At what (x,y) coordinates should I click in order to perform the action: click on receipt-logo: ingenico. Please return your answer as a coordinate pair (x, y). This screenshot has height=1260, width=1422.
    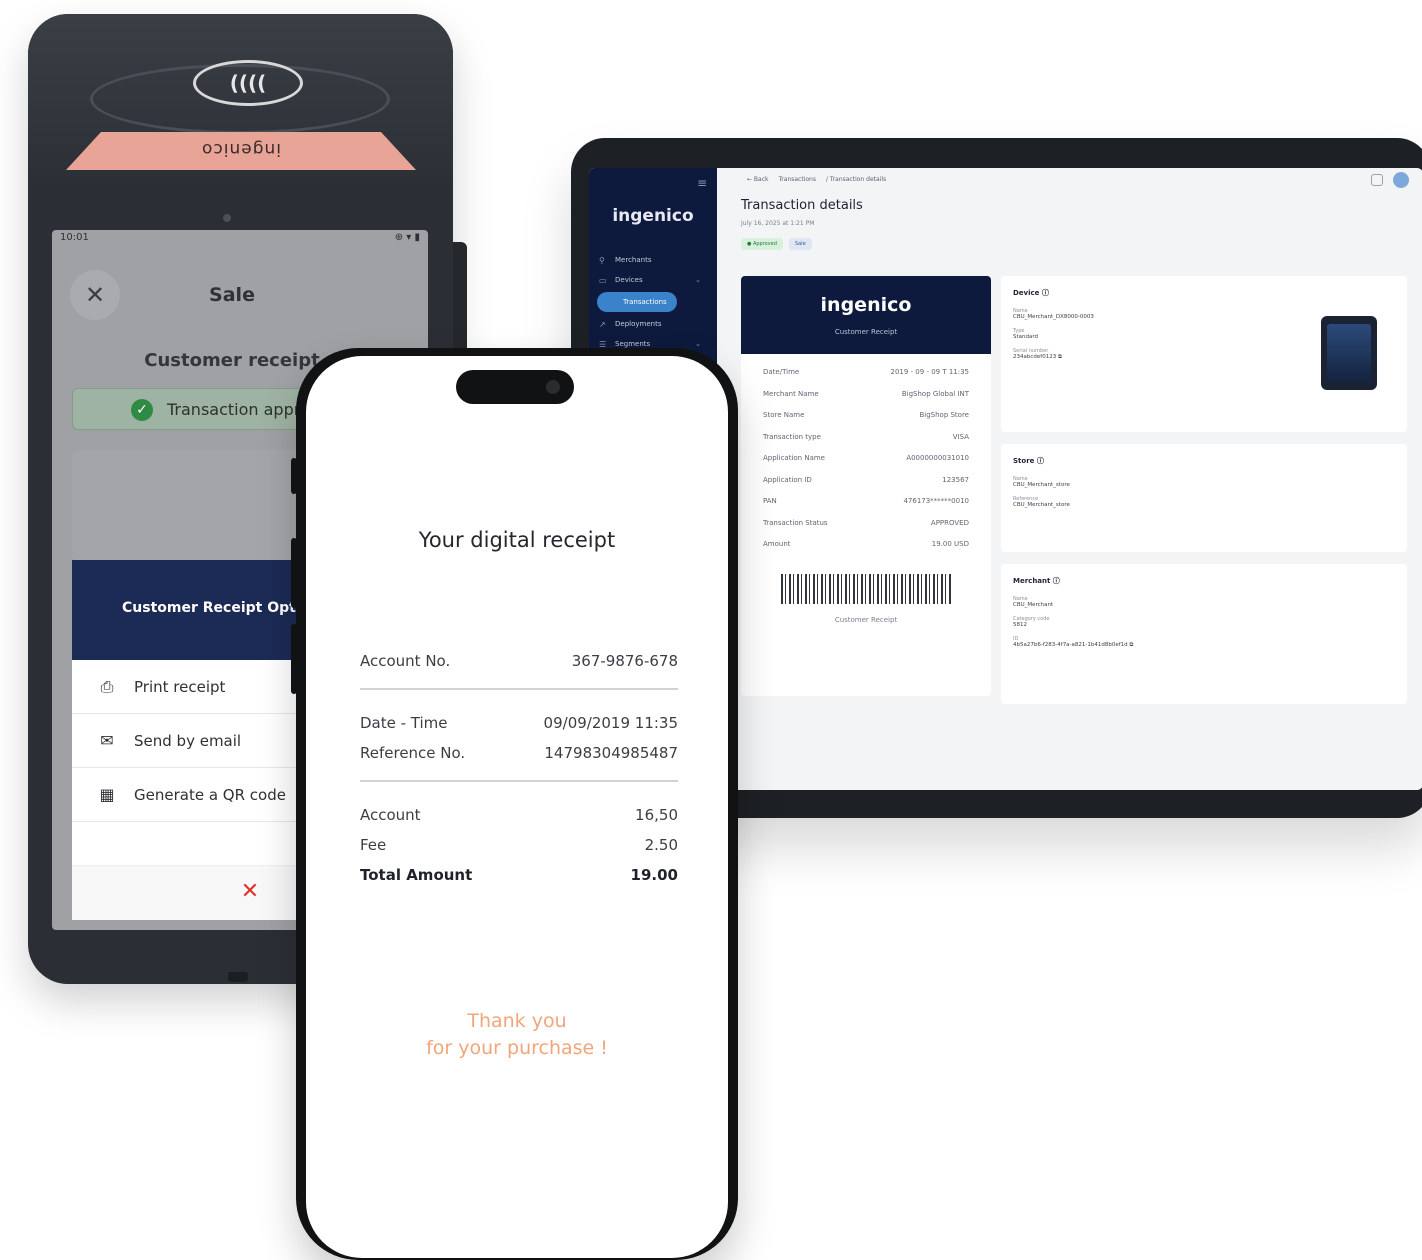
    Looking at the image, I should click on (866, 305).